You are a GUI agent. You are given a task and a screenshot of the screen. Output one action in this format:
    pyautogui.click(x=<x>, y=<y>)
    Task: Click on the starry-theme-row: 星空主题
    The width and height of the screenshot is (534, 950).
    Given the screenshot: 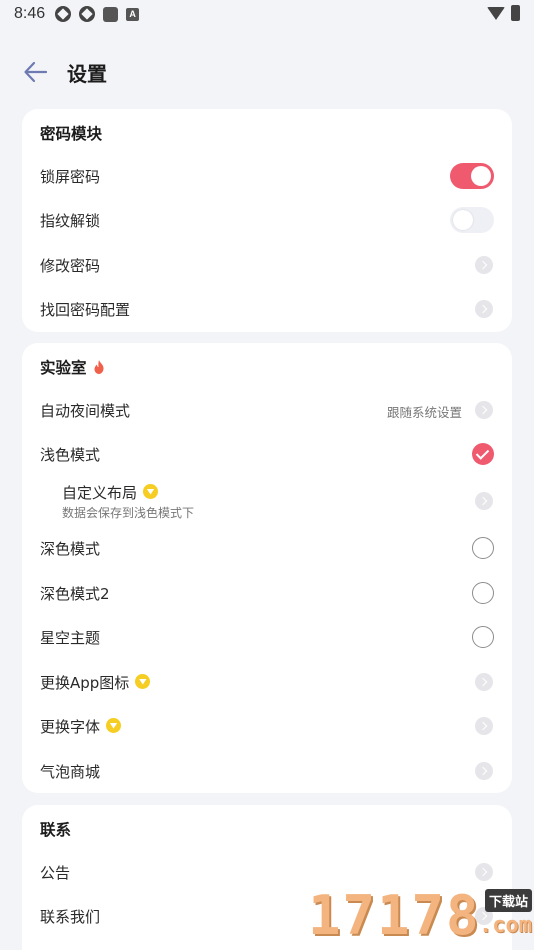 What is the action you would take?
    pyautogui.click(x=267, y=637)
    